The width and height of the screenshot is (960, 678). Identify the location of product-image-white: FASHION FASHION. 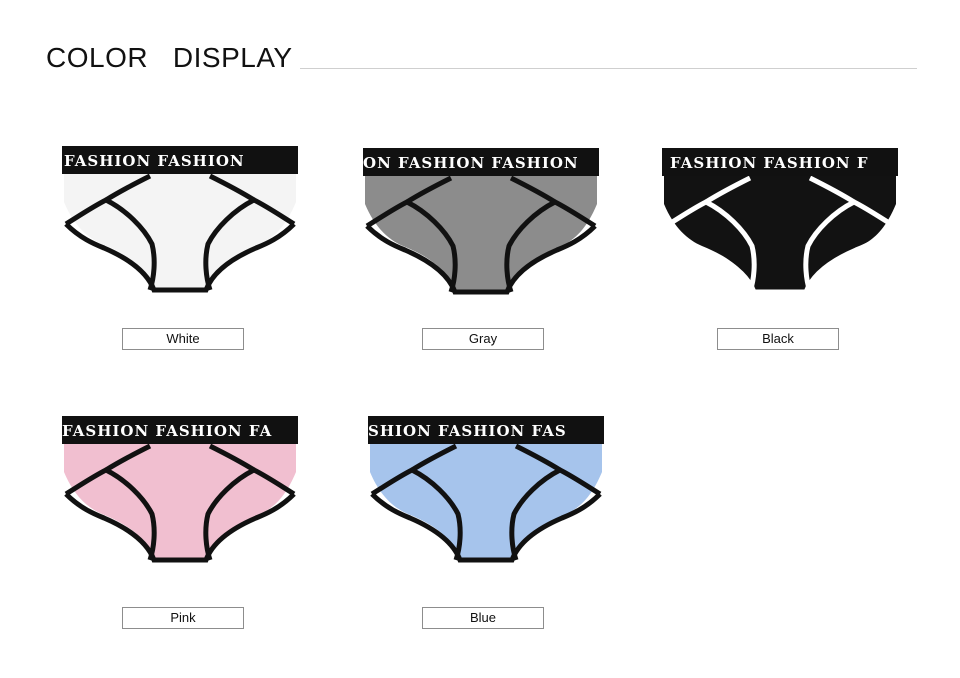
(180, 220).